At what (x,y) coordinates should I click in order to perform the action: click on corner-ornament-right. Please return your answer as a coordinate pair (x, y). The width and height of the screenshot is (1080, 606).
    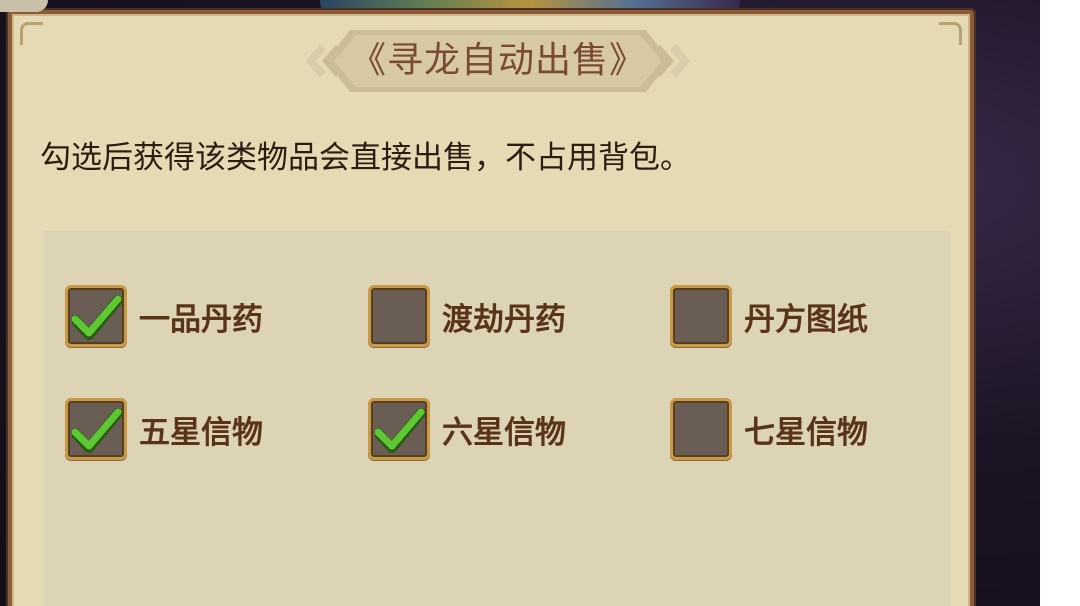
    Looking at the image, I should click on (950, 33).